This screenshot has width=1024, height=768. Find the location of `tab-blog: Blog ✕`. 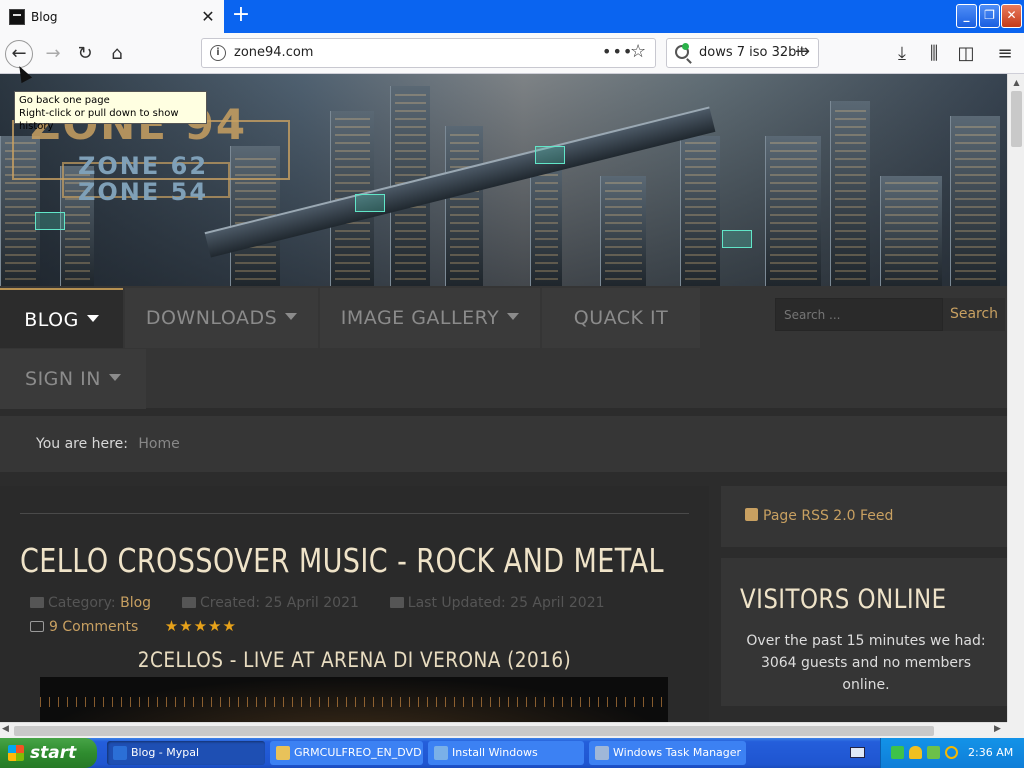

tab-blog: Blog ✕ is located at coordinates (112, 16).